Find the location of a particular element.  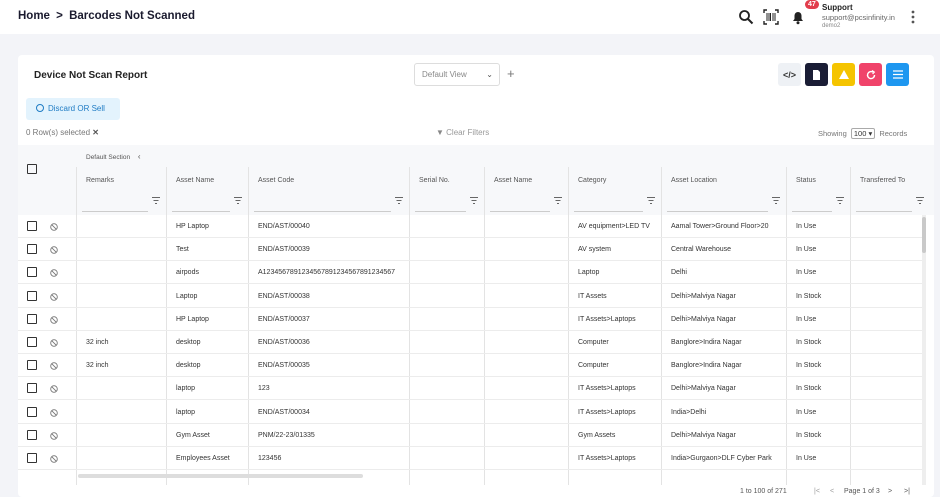

column-header: Category is located at coordinates (592, 180).